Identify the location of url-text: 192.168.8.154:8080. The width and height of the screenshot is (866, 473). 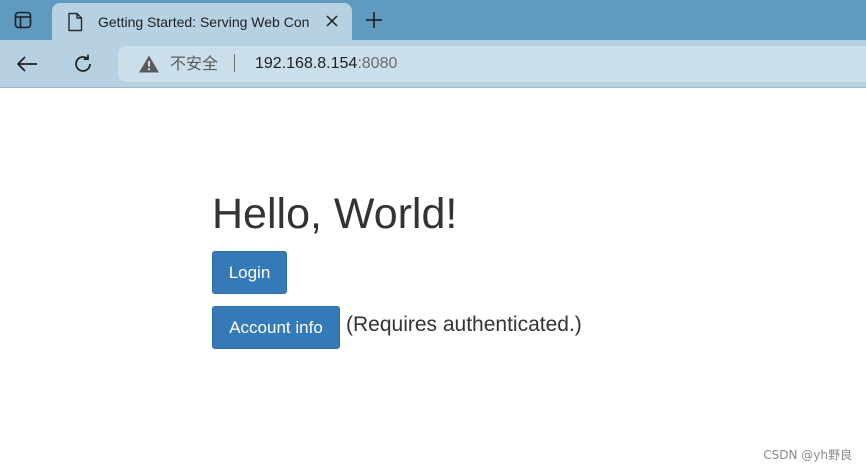
(326, 64).